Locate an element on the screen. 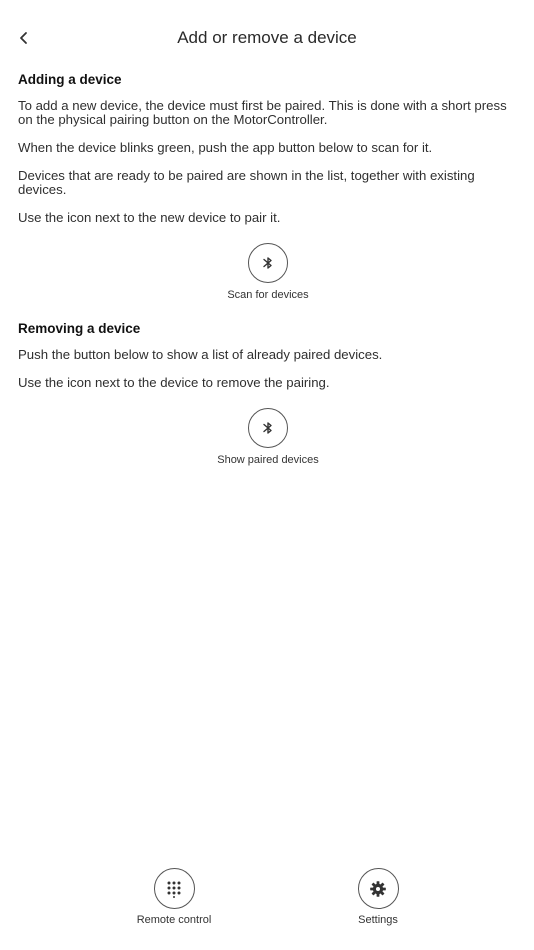 This screenshot has width=534, height=950. nav-remote-control: Remote control is located at coordinates (174, 897).